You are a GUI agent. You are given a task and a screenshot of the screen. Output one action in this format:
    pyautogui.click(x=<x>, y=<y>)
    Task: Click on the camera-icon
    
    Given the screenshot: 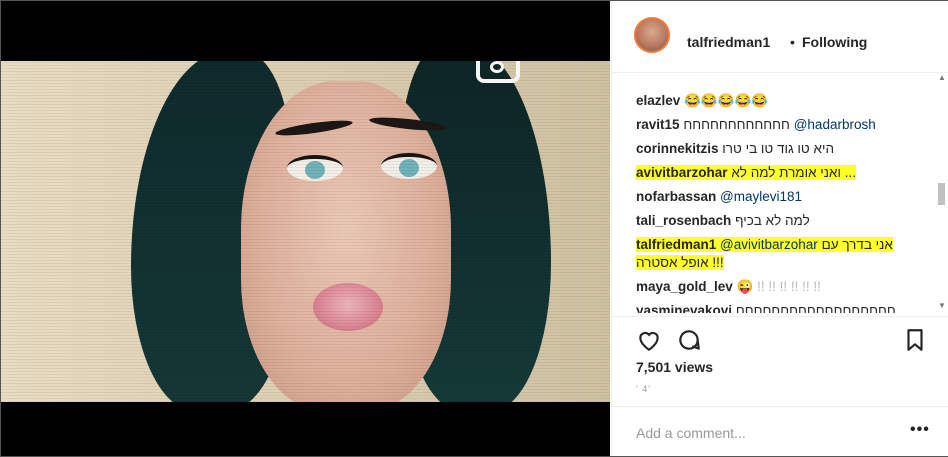 What is the action you would take?
    pyautogui.click(x=498, y=72)
    